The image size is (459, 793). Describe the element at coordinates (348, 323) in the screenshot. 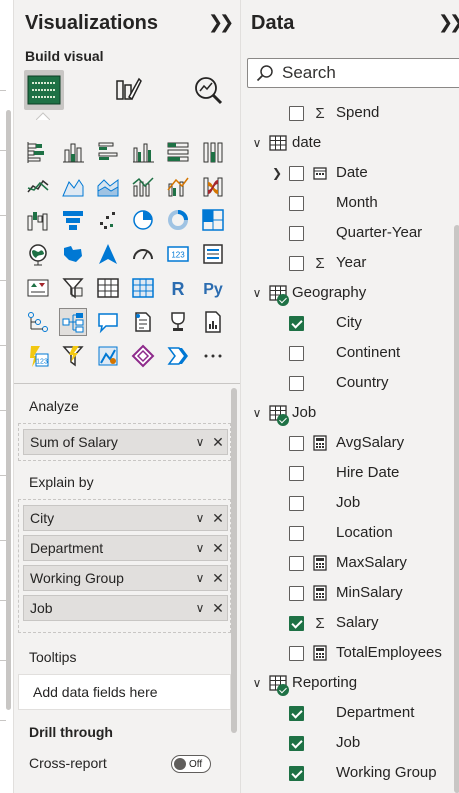

I see `field-city: City` at that location.